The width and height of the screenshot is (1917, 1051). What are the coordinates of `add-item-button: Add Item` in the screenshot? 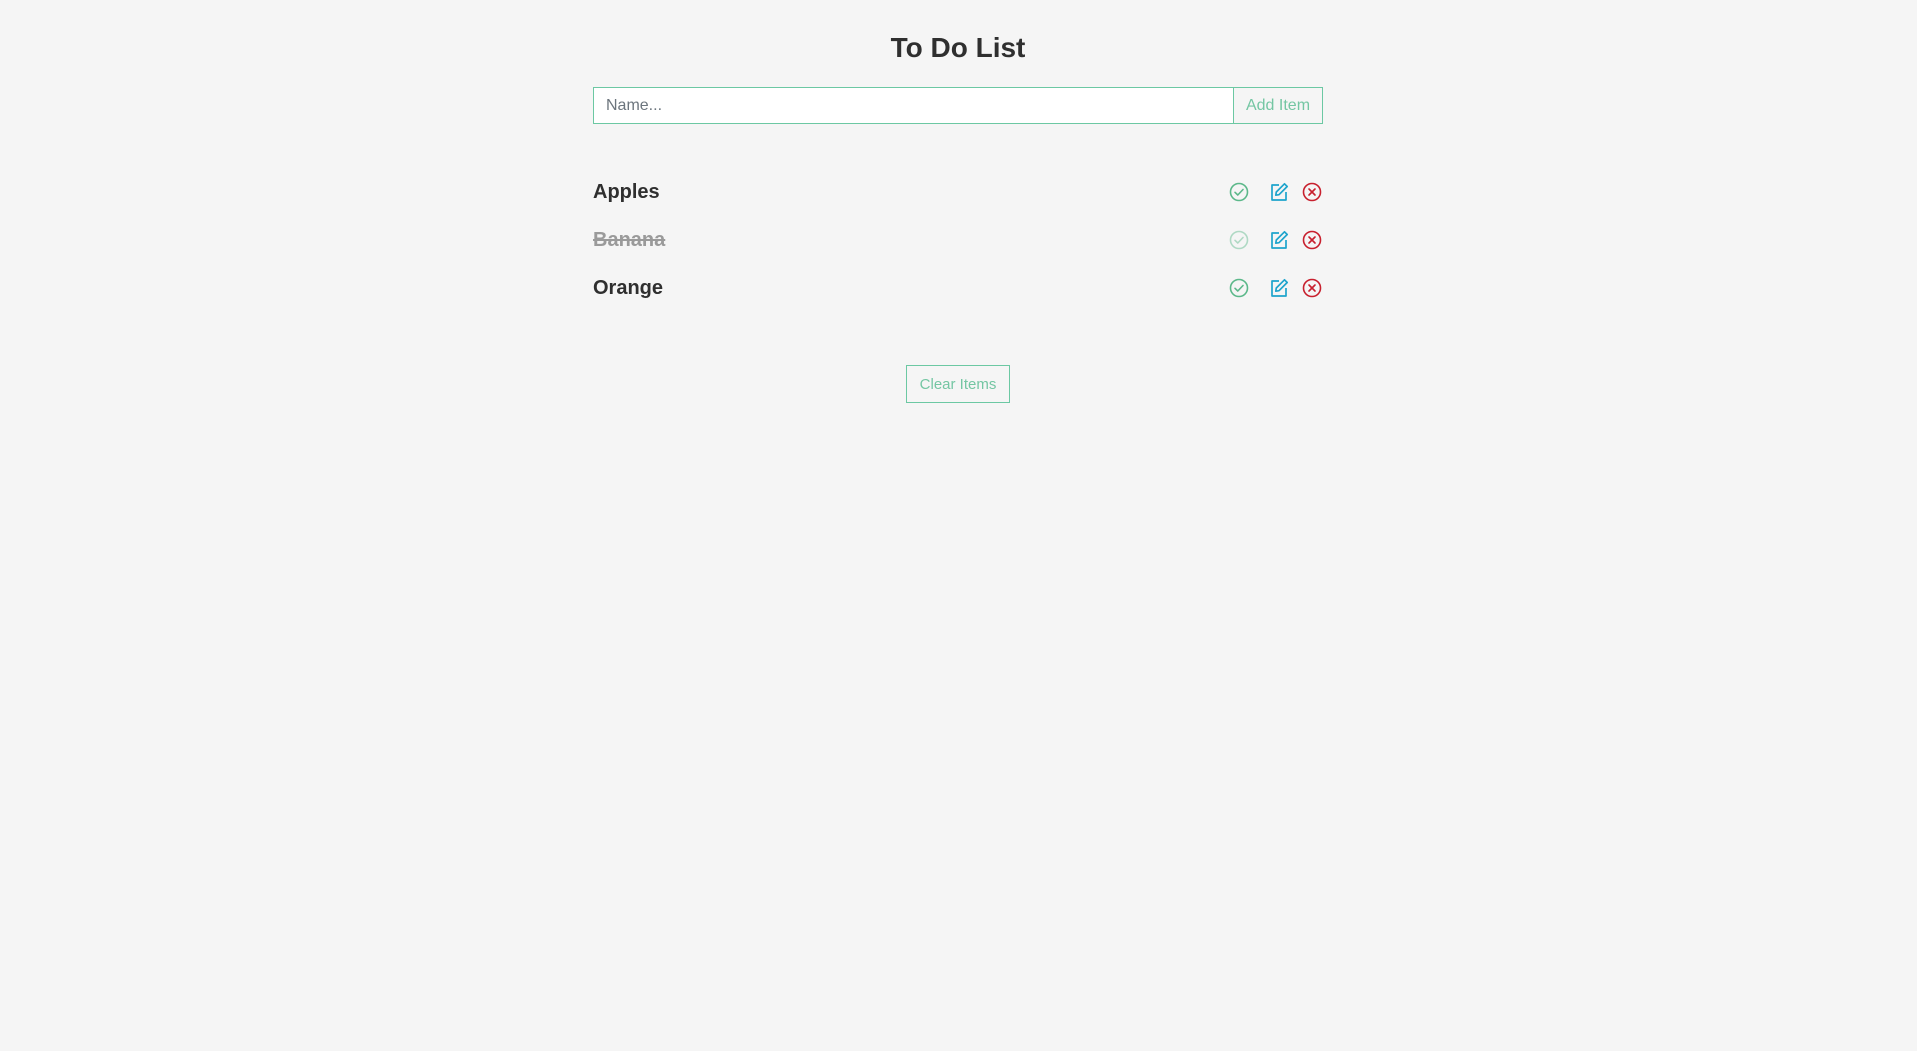 It's located at (1278, 105).